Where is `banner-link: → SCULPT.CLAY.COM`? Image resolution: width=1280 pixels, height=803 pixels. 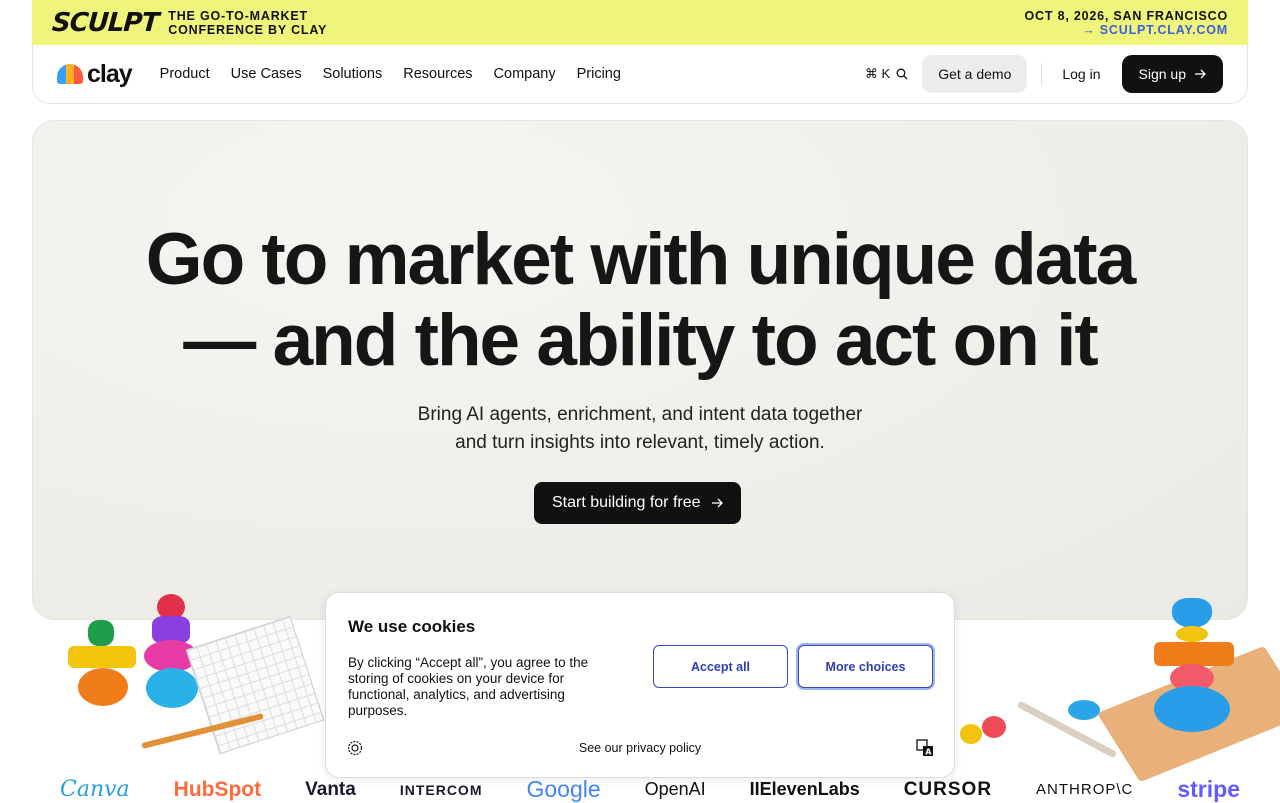 banner-link: → SCULPT.CLAY.COM is located at coordinates (1126, 30).